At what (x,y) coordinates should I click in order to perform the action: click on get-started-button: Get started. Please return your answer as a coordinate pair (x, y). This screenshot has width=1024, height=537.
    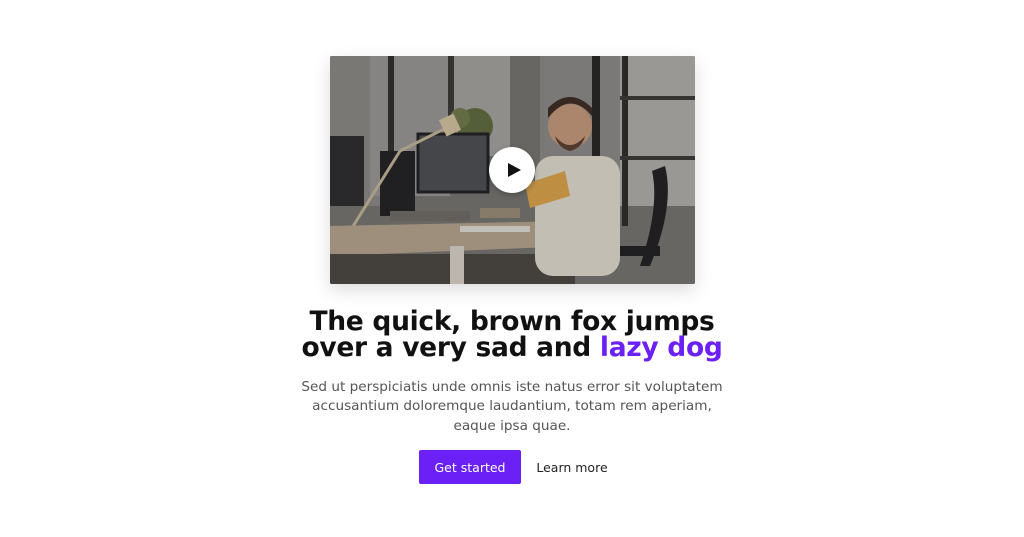
    Looking at the image, I should click on (470, 467).